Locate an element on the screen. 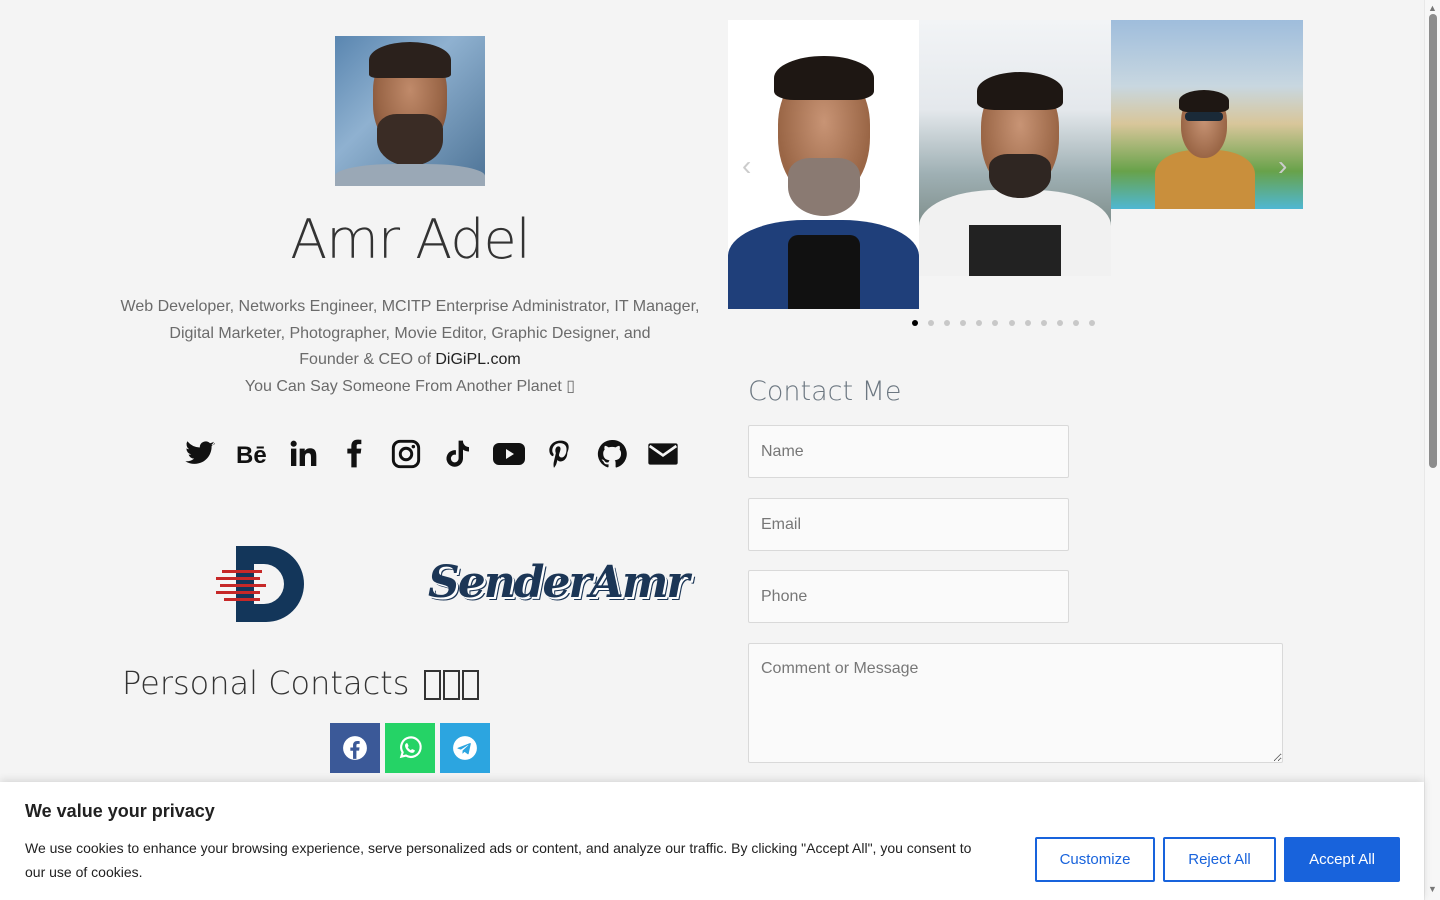  reject-all-button: Reject All is located at coordinates (1219, 859).